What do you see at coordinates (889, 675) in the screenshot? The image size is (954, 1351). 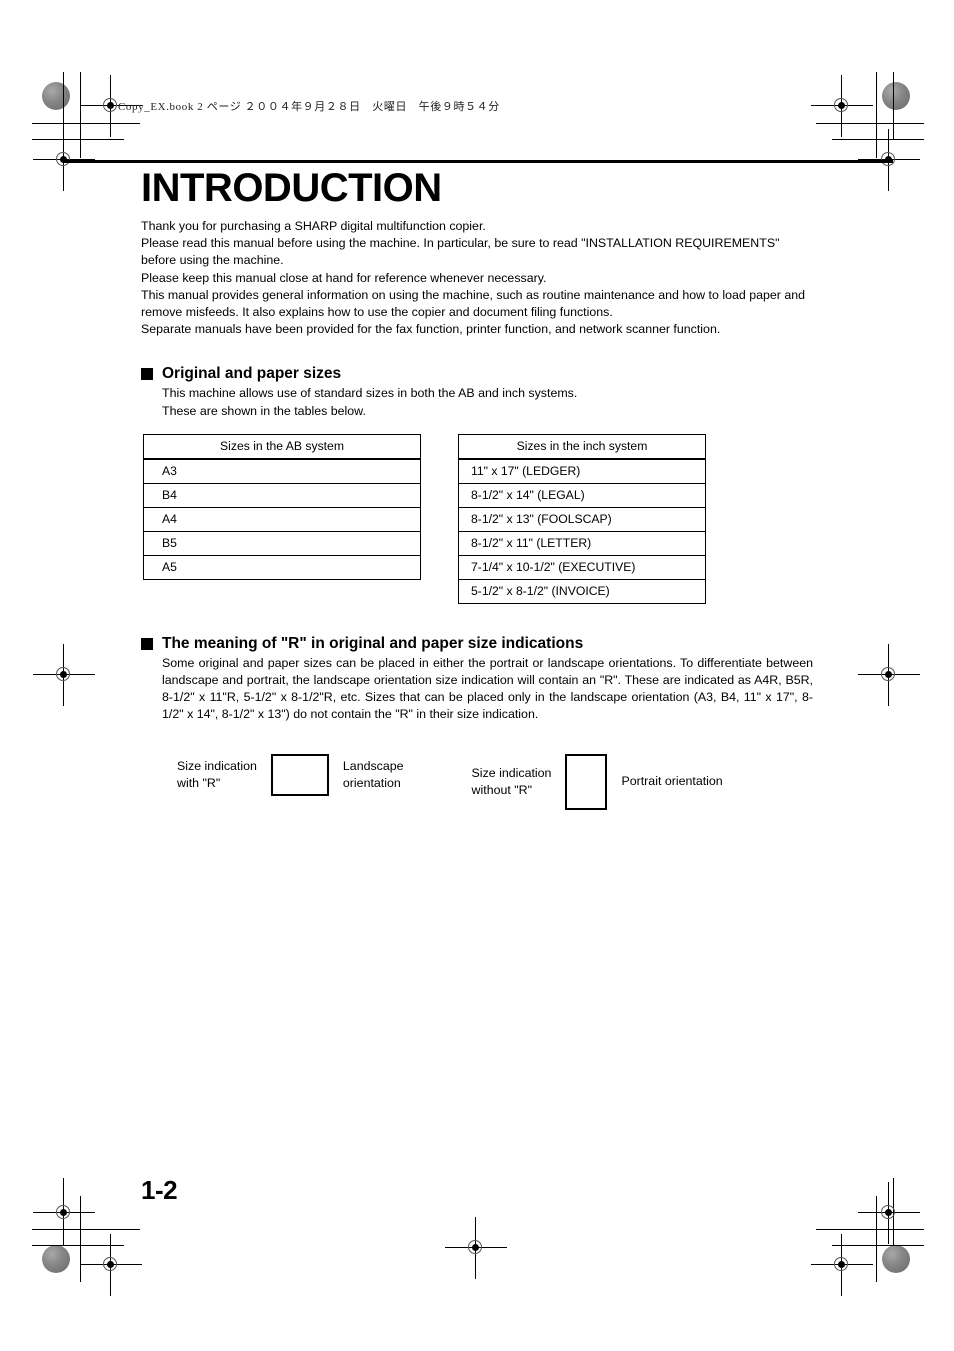 I see `registration-target-middle-right` at bounding box center [889, 675].